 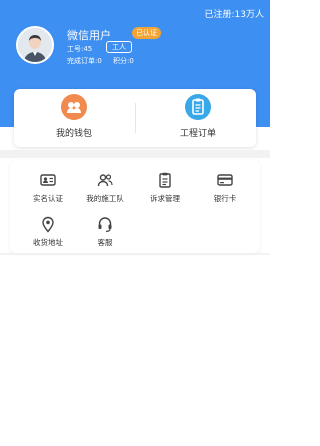 I want to click on primary-actions-card: 我的钱包 工程订单, so click(x=135, y=118).